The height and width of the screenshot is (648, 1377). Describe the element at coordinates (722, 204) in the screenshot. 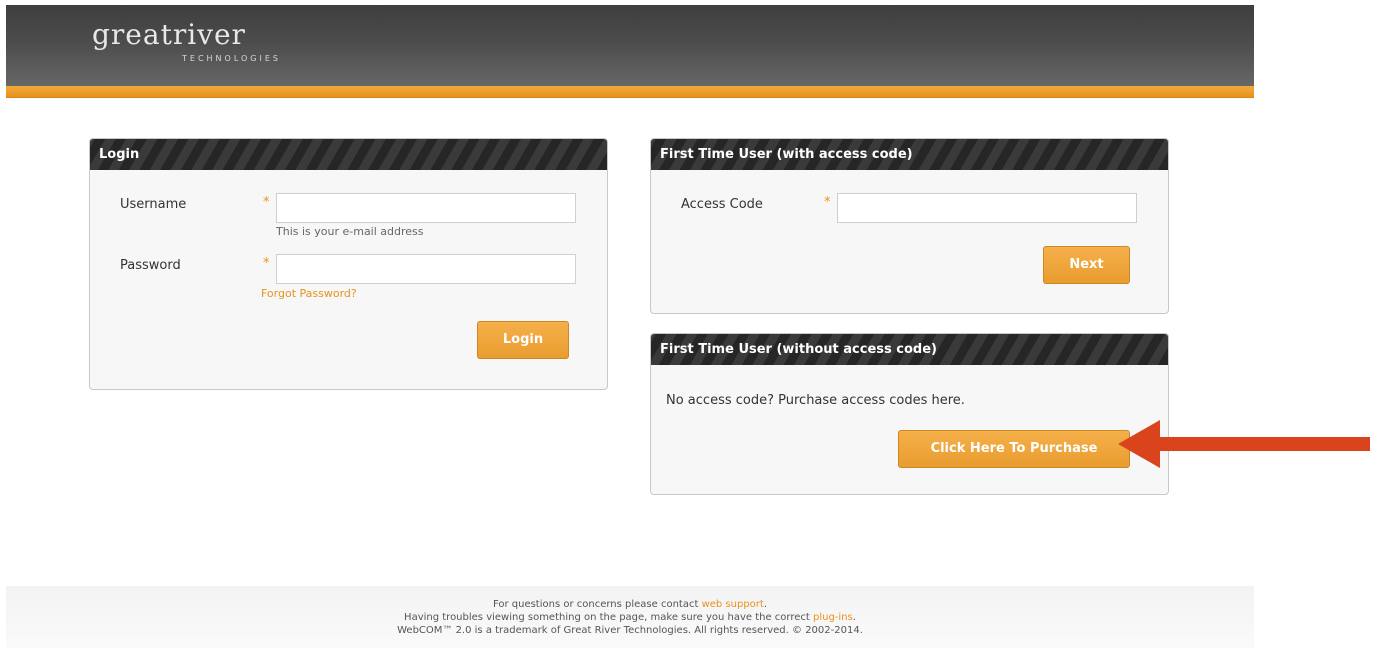

I see `access-code-label: Access Code` at that location.